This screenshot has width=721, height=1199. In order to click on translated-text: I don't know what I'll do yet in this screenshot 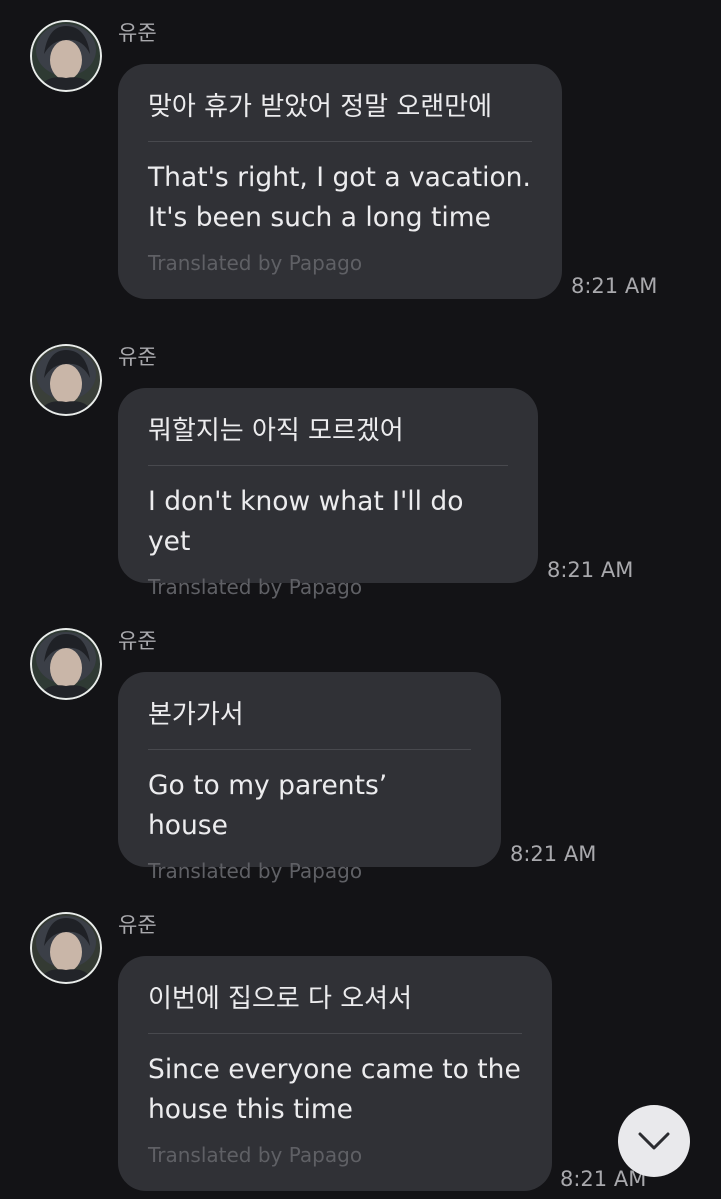, I will do `click(328, 522)`.